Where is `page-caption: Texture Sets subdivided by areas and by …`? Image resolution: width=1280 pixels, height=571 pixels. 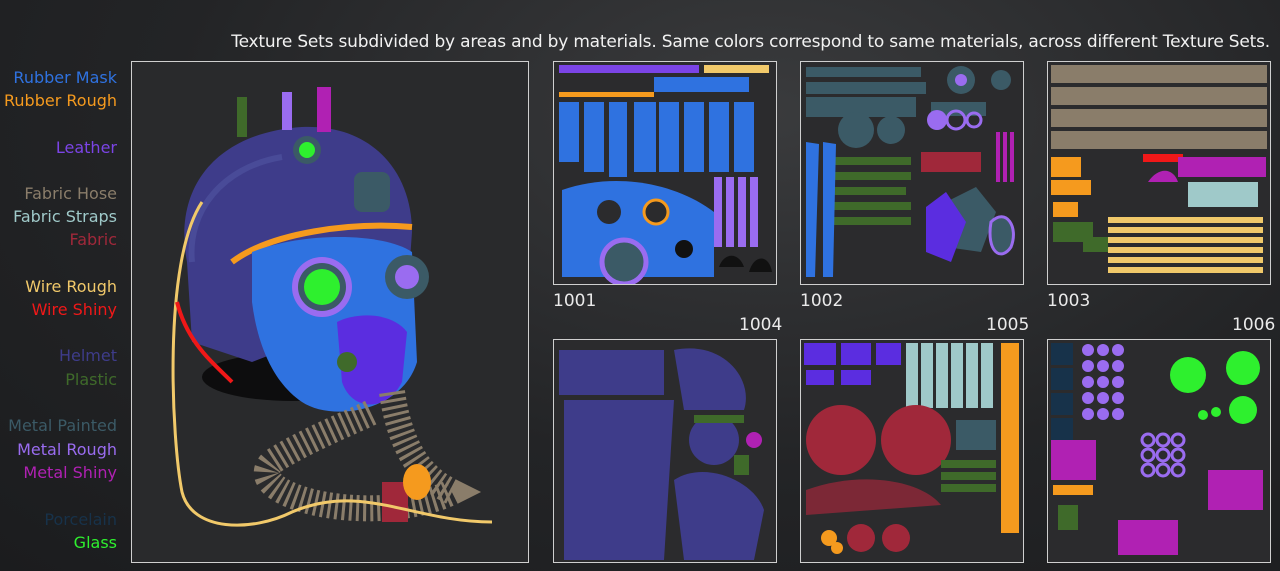 page-caption: Texture Sets subdivided by areas and by … is located at coordinates (750, 42).